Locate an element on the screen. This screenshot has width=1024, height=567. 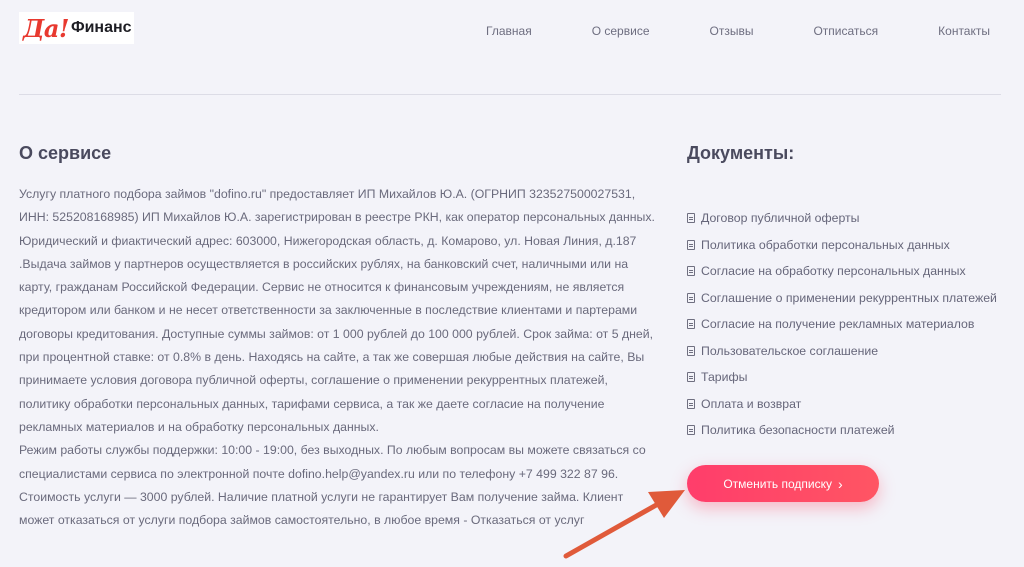
nav-reviews: Отзывы is located at coordinates (732, 31).